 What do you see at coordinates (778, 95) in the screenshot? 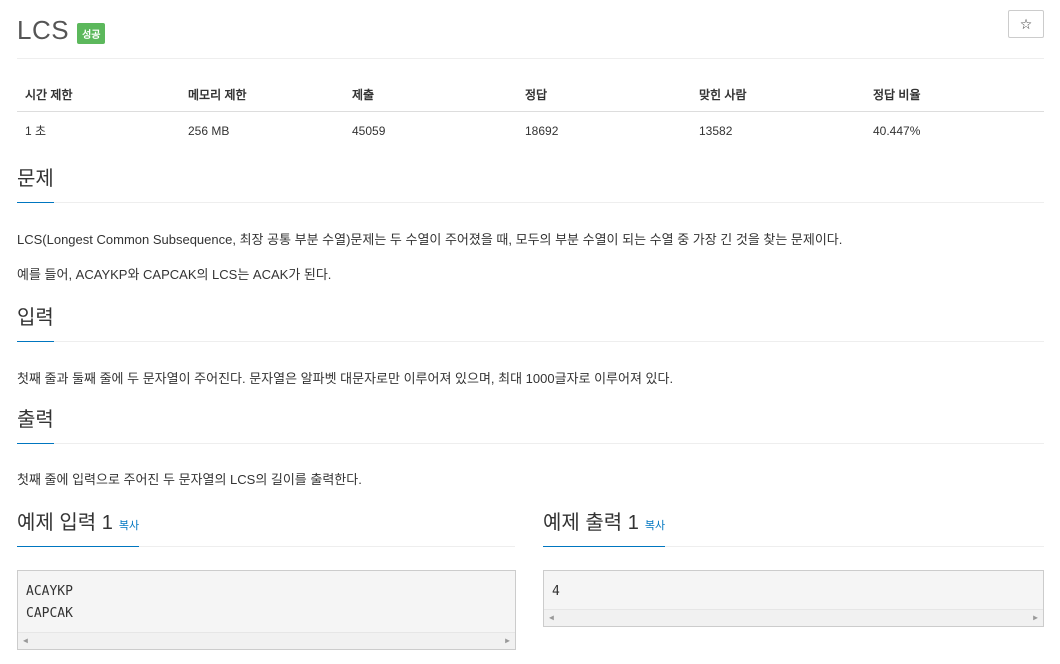
I see `header-solvers: 맞힌 사람` at bounding box center [778, 95].